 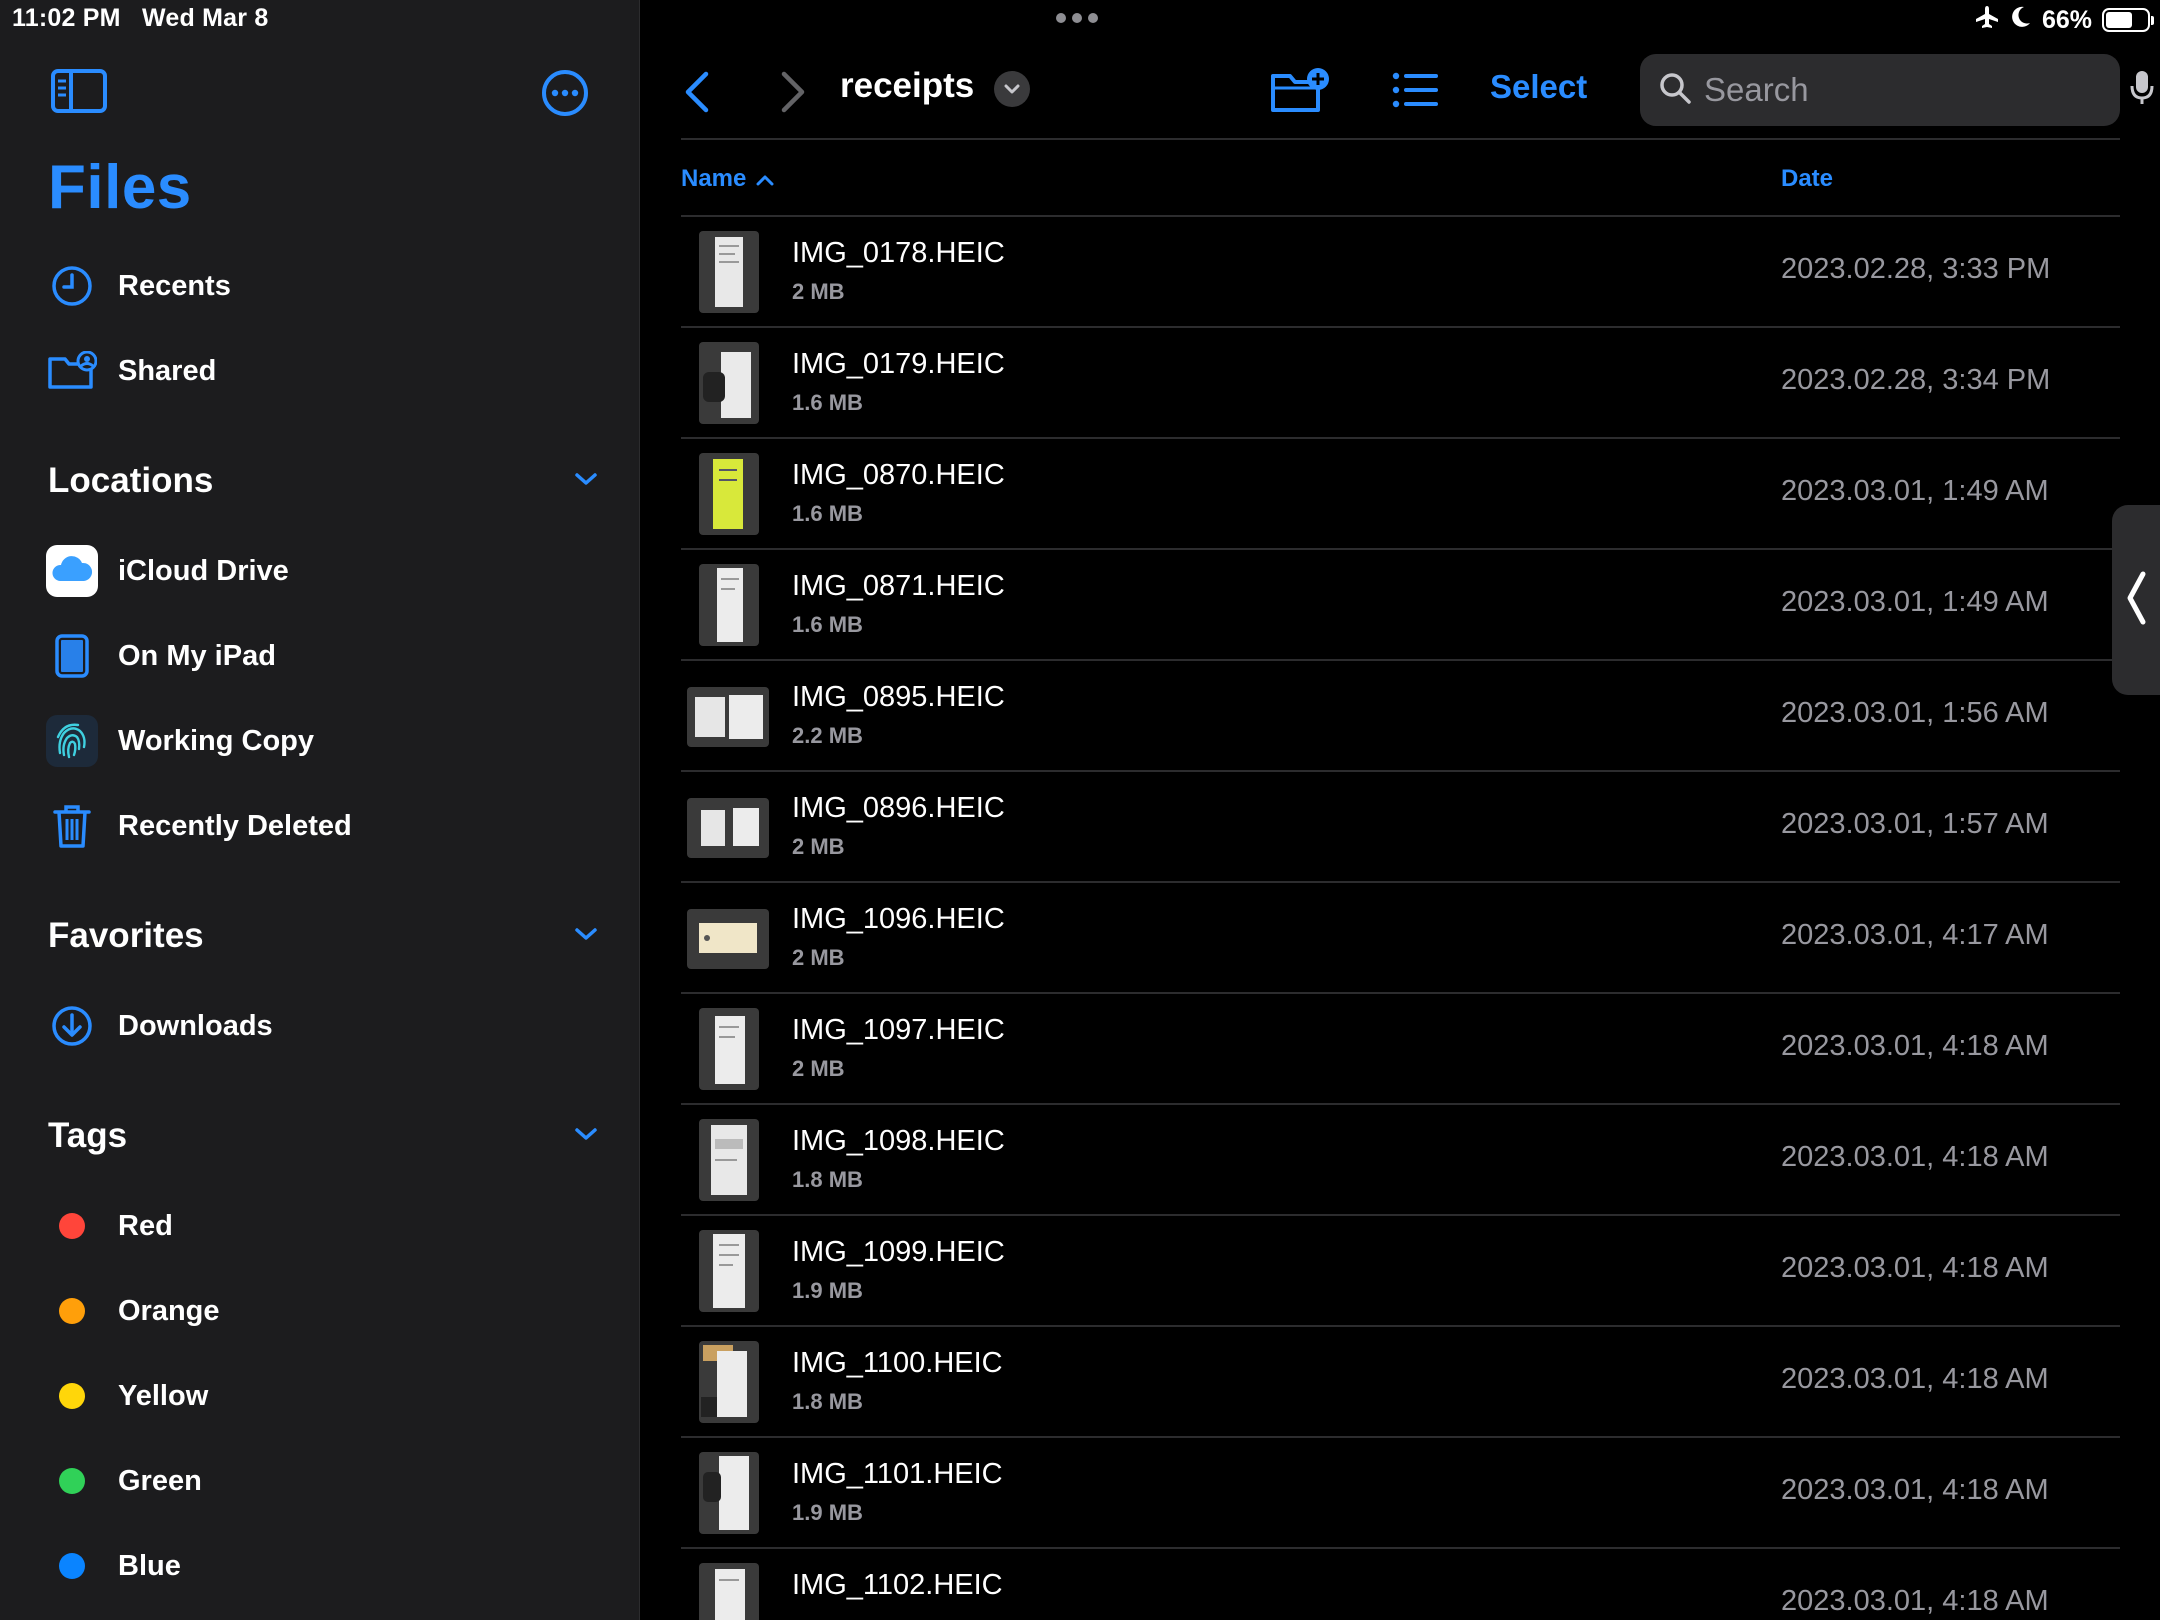 I want to click on sidebar-item-tag-red: Red, so click(x=326, y=1226).